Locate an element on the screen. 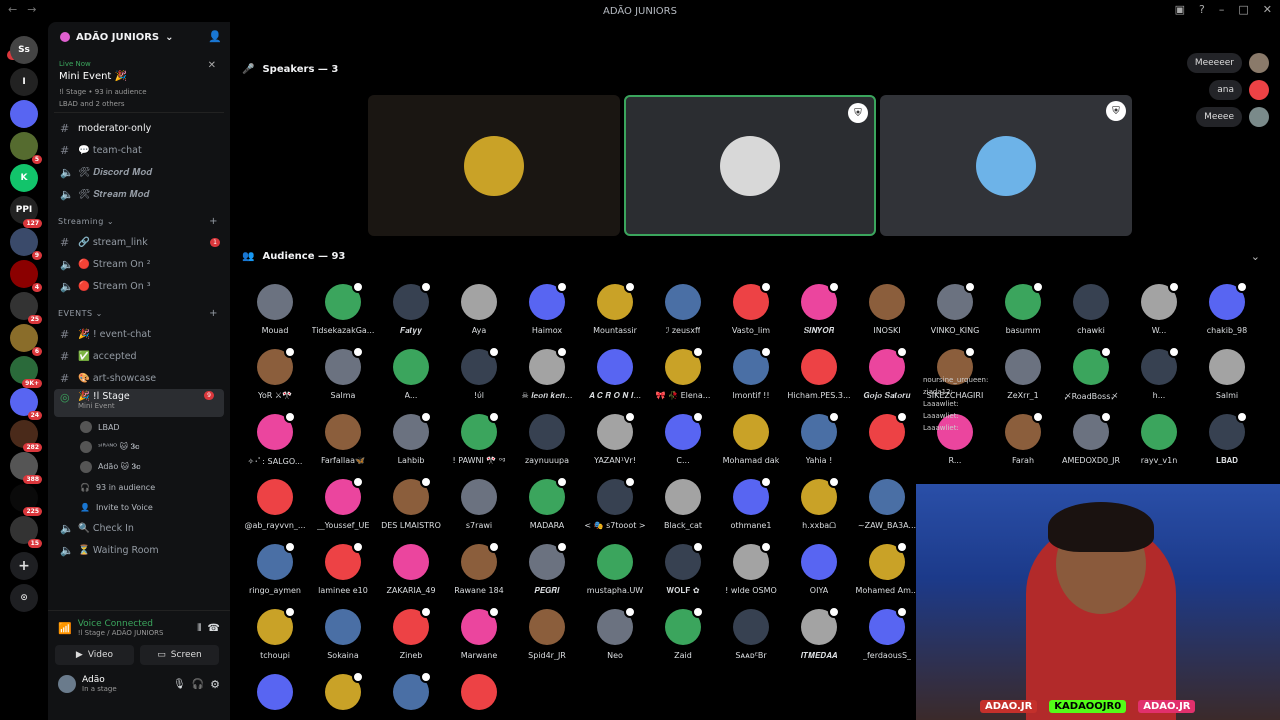 This screenshot has height=720, width=1280. server-header: ADÃO JUNIORS ⌄ 👤 is located at coordinates (139, 37).